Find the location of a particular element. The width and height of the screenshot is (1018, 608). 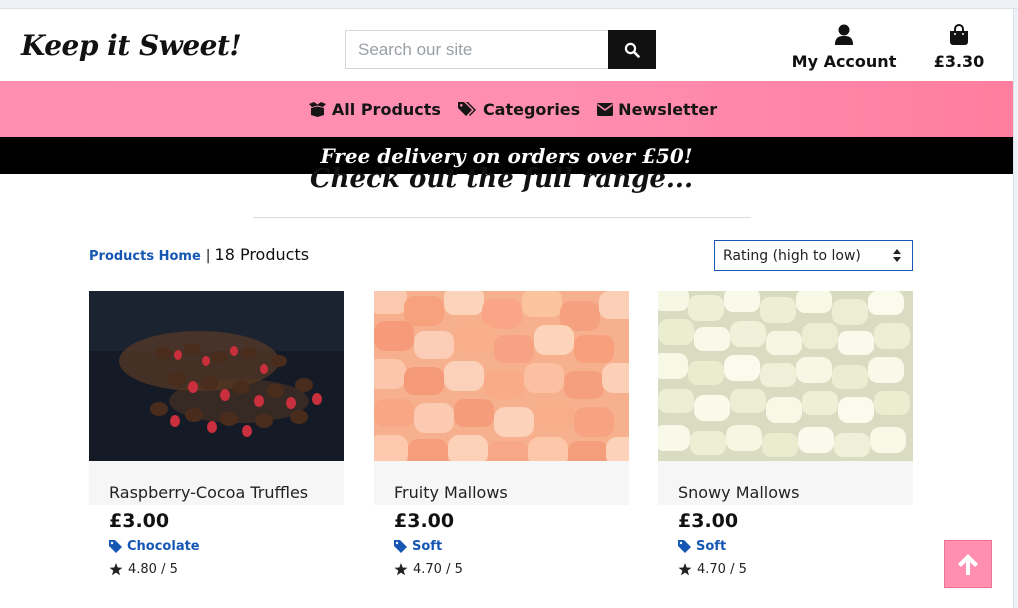

search-form is located at coordinates (500, 49).